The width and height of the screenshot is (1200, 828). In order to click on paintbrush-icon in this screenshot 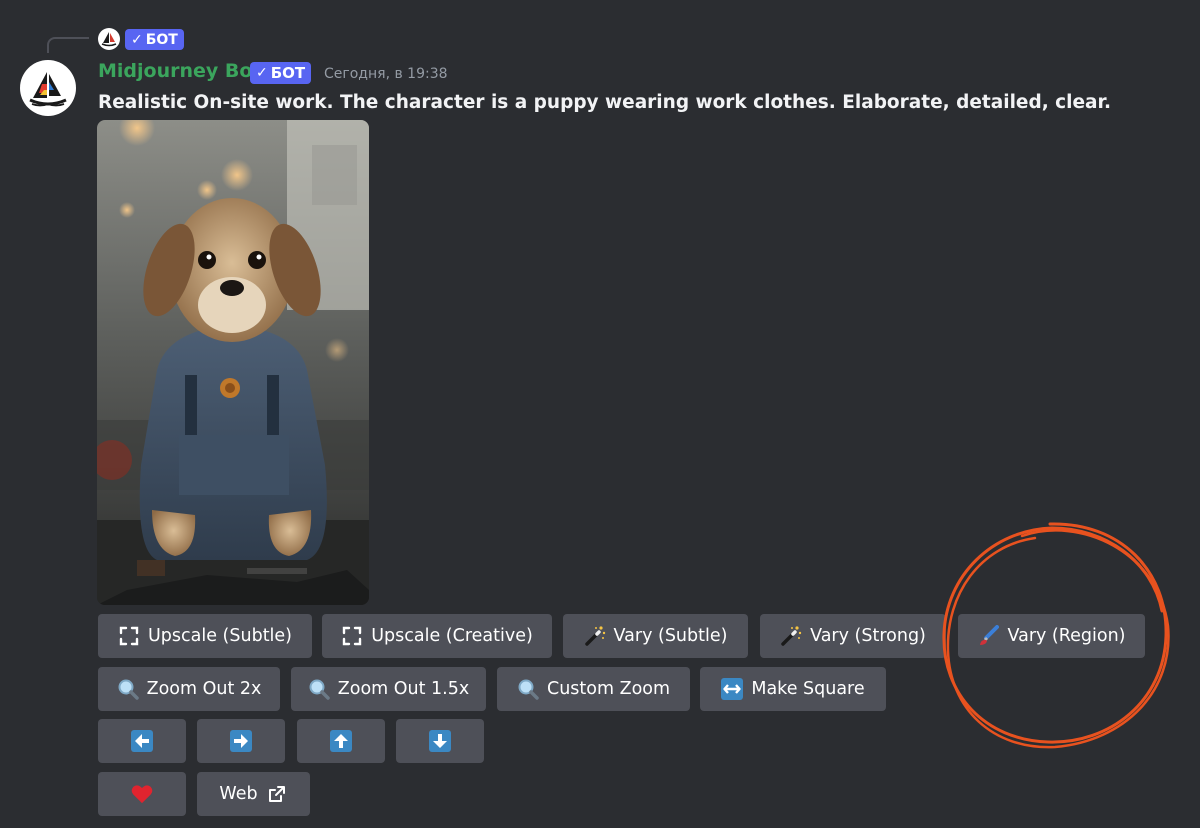, I will do `click(988, 636)`.